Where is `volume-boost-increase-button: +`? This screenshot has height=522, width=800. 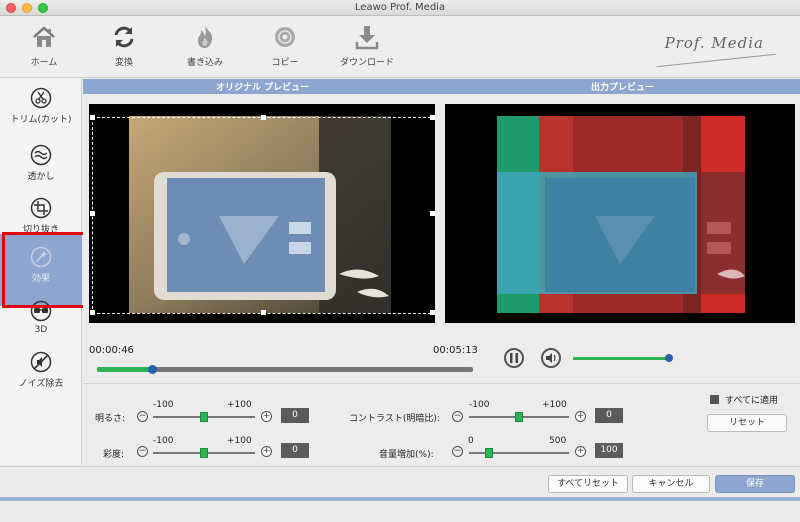 volume-boost-increase-button: + is located at coordinates (580, 451).